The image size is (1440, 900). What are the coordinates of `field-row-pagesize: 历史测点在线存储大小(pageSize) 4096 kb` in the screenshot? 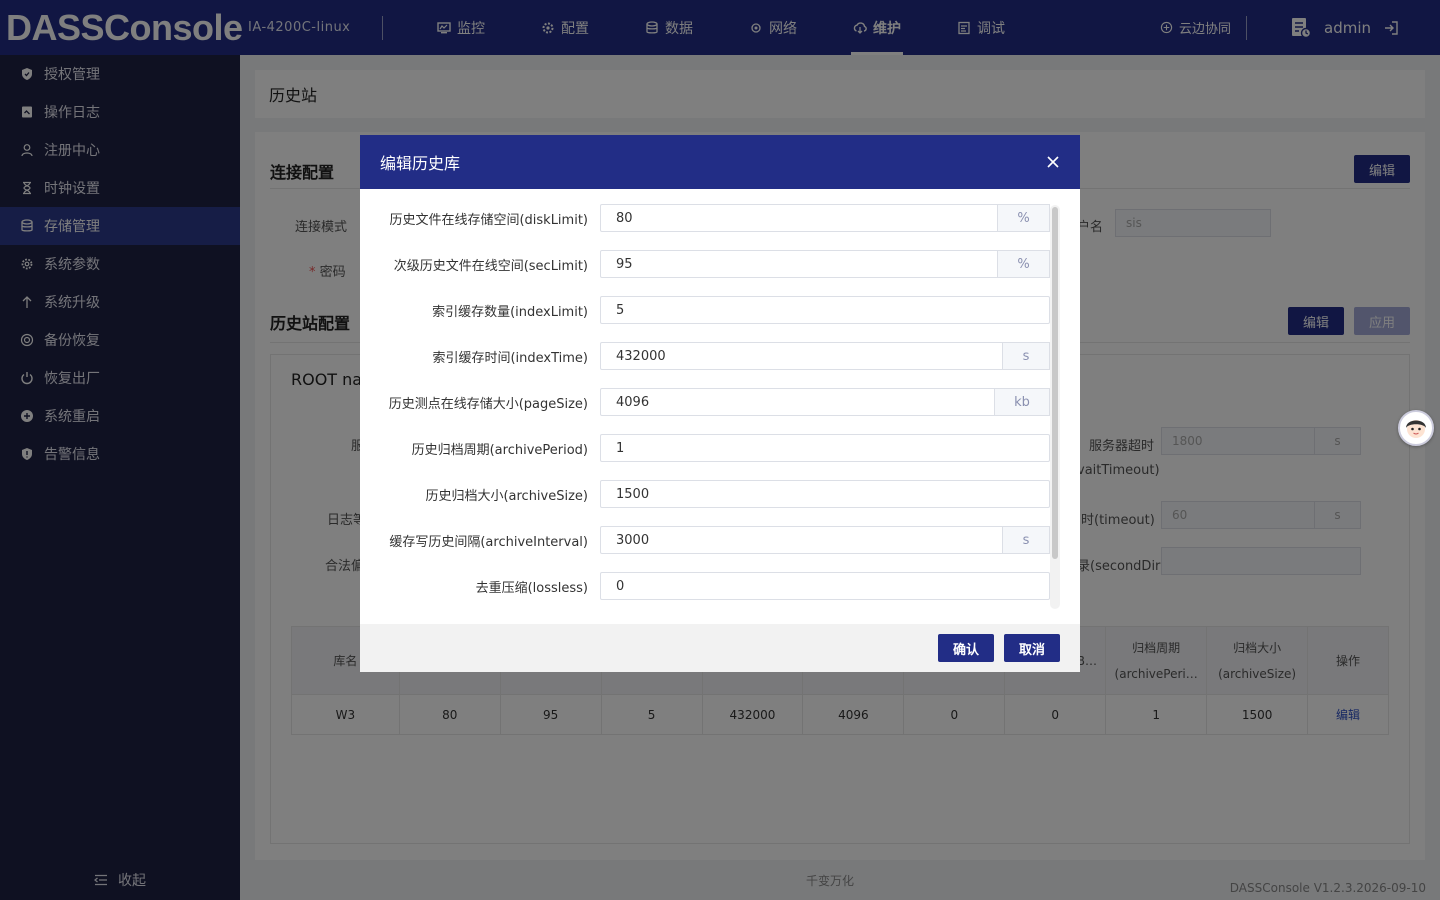 It's located at (710, 402).